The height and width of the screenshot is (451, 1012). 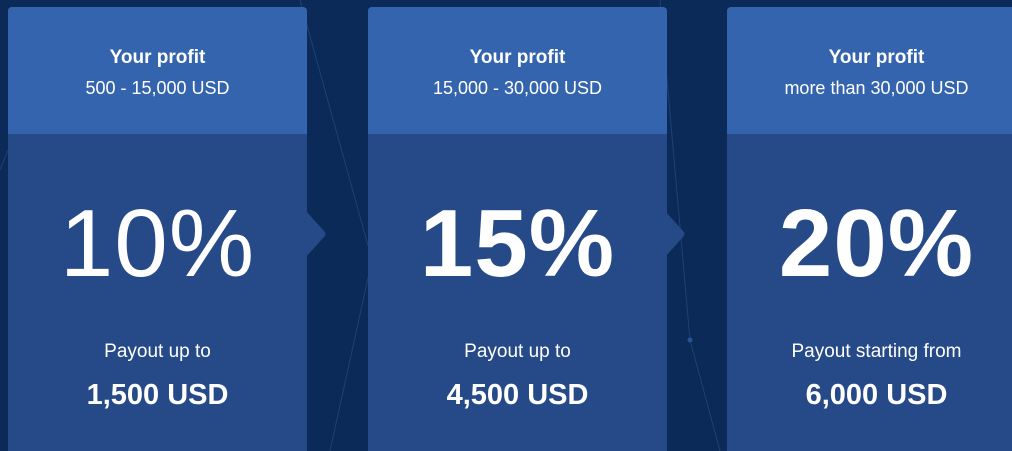 What do you see at coordinates (517, 243) in the screenshot?
I see `tier-percent: 15%` at bounding box center [517, 243].